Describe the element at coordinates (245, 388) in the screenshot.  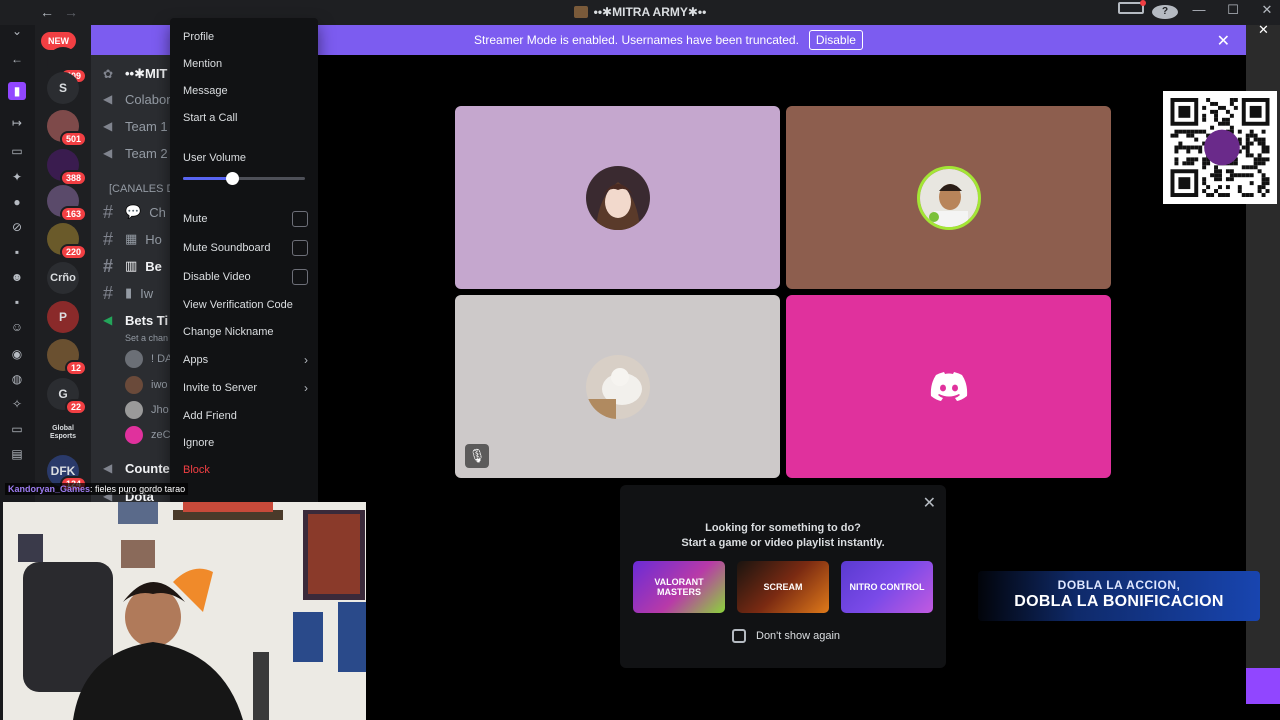
I see `menu-item-invite-to-server: Invite to Server ›` at that location.